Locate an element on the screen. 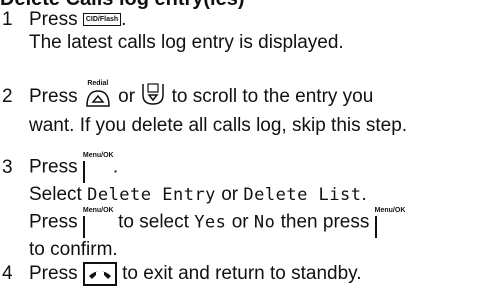 The image size is (485, 294). redial-key-label: Redial is located at coordinates (98, 83).